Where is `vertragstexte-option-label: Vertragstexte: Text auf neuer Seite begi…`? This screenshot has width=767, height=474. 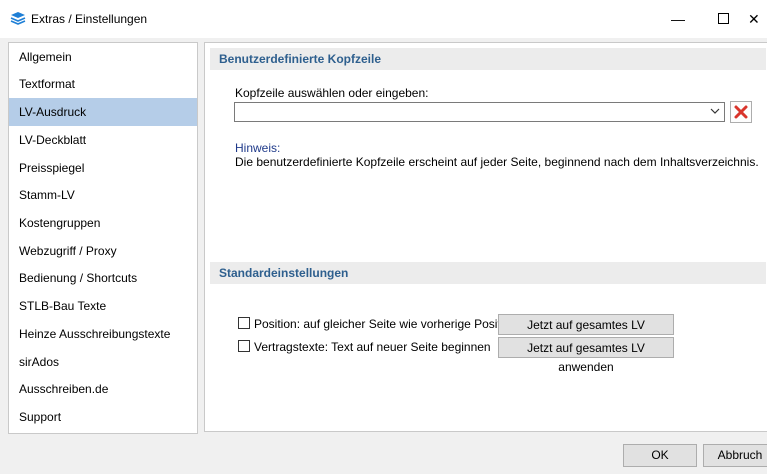 vertragstexte-option-label: Vertragstexte: Text auf neuer Seite begi… is located at coordinates (372, 347).